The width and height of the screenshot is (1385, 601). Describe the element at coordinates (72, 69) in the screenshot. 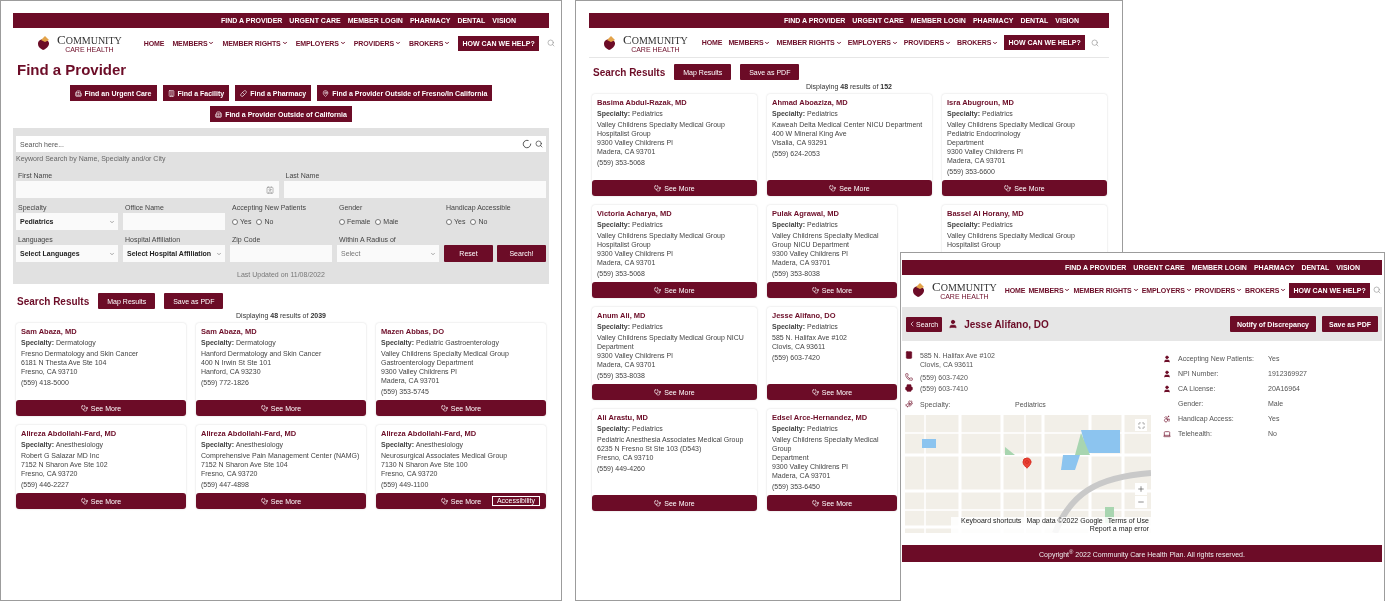

I see `page-title: Find a Provider` at that location.